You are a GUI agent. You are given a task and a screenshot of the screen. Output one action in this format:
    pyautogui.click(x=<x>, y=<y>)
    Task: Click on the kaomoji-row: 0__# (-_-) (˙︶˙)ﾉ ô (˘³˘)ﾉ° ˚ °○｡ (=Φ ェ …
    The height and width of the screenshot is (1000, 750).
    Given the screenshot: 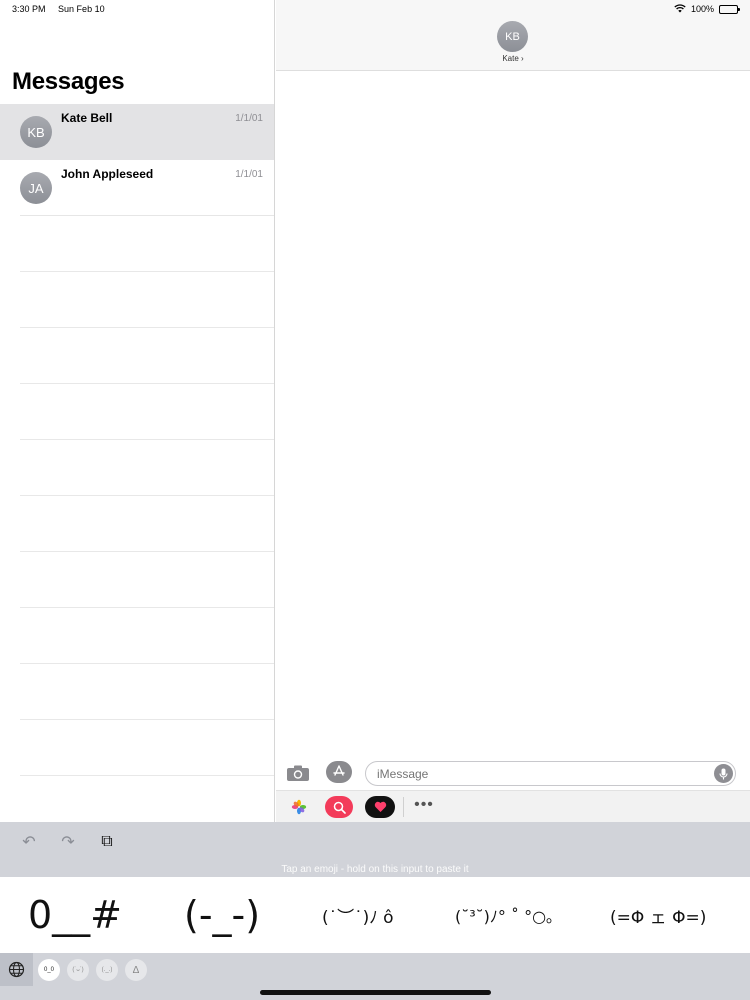 What is the action you would take?
    pyautogui.click(x=375, y=915)
    